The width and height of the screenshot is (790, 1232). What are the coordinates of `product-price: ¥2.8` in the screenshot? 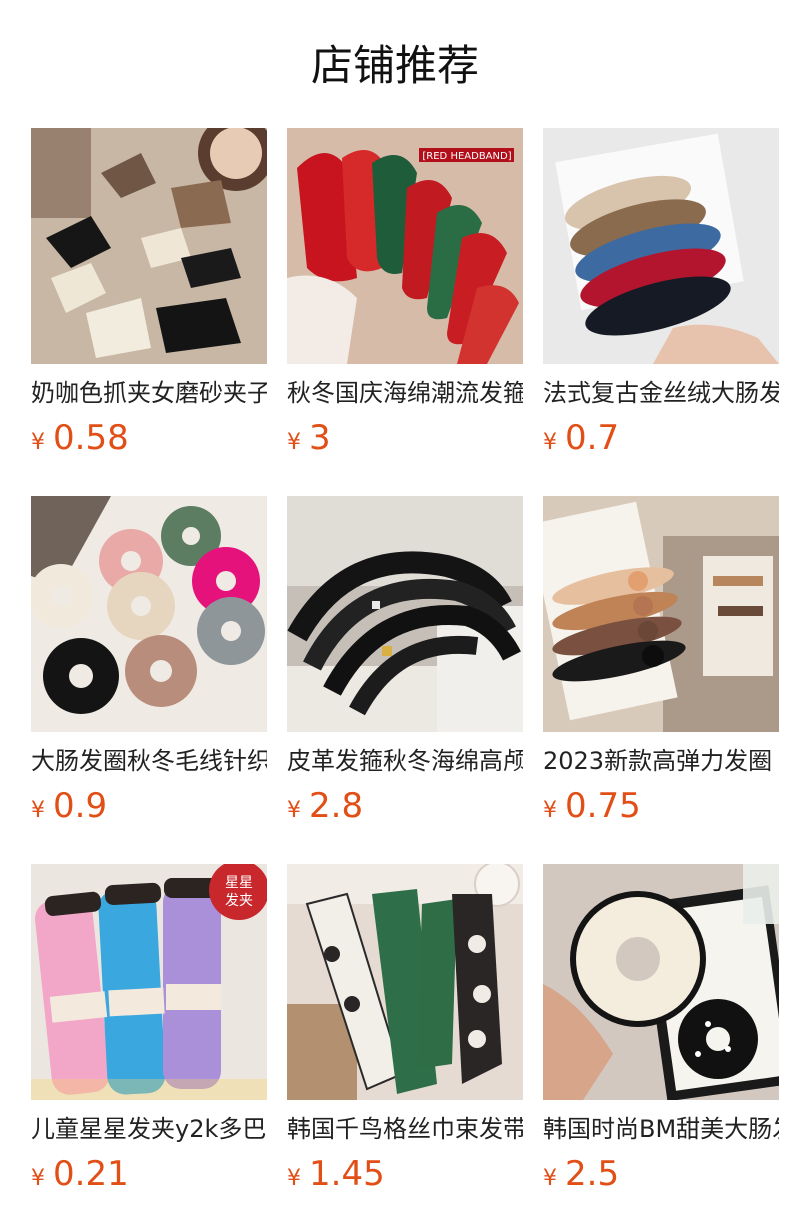 It's located at (325, 809).